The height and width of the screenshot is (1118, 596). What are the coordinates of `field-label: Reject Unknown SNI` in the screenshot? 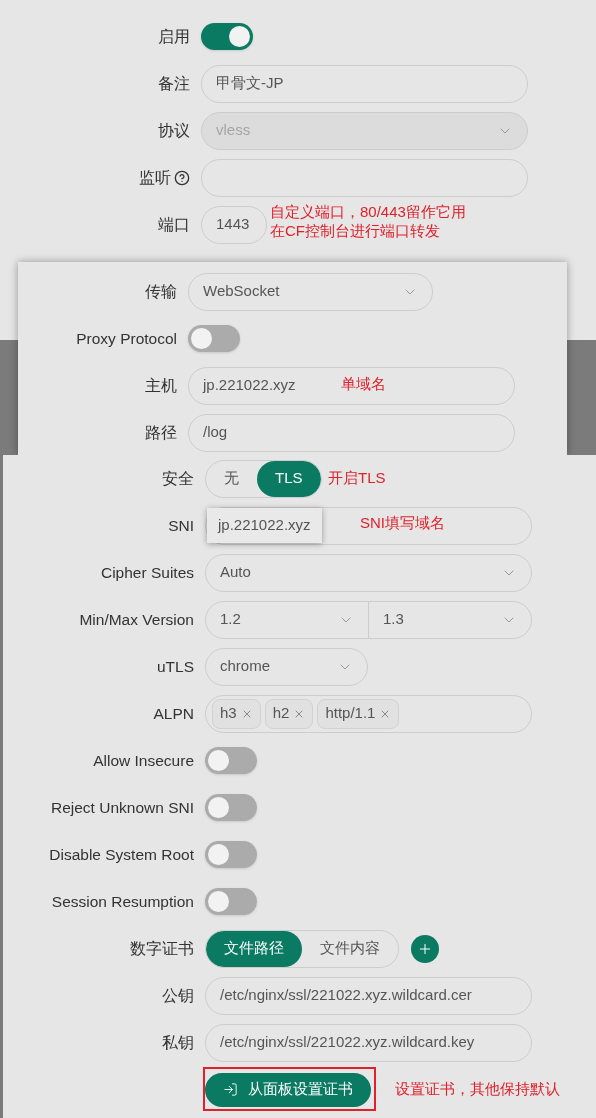 It's located at (122, 807).